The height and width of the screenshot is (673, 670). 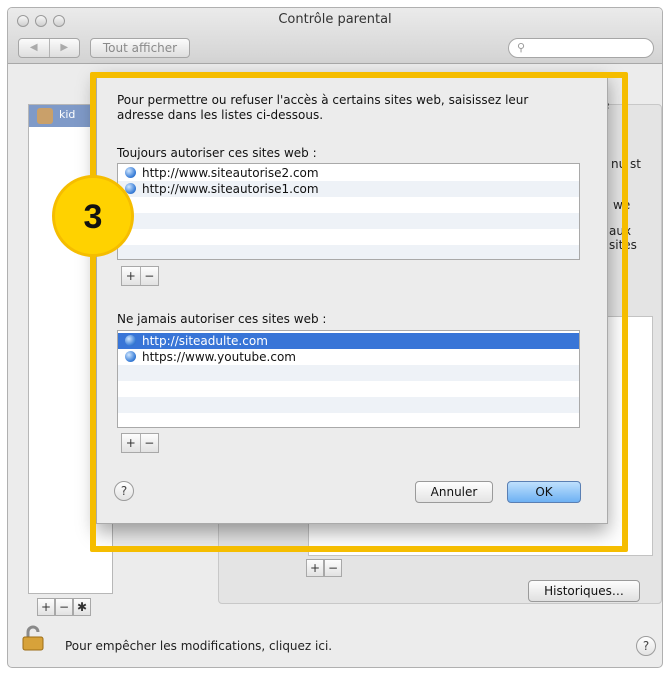 I want to click on user-name: kid, so click(x=67, y=114).